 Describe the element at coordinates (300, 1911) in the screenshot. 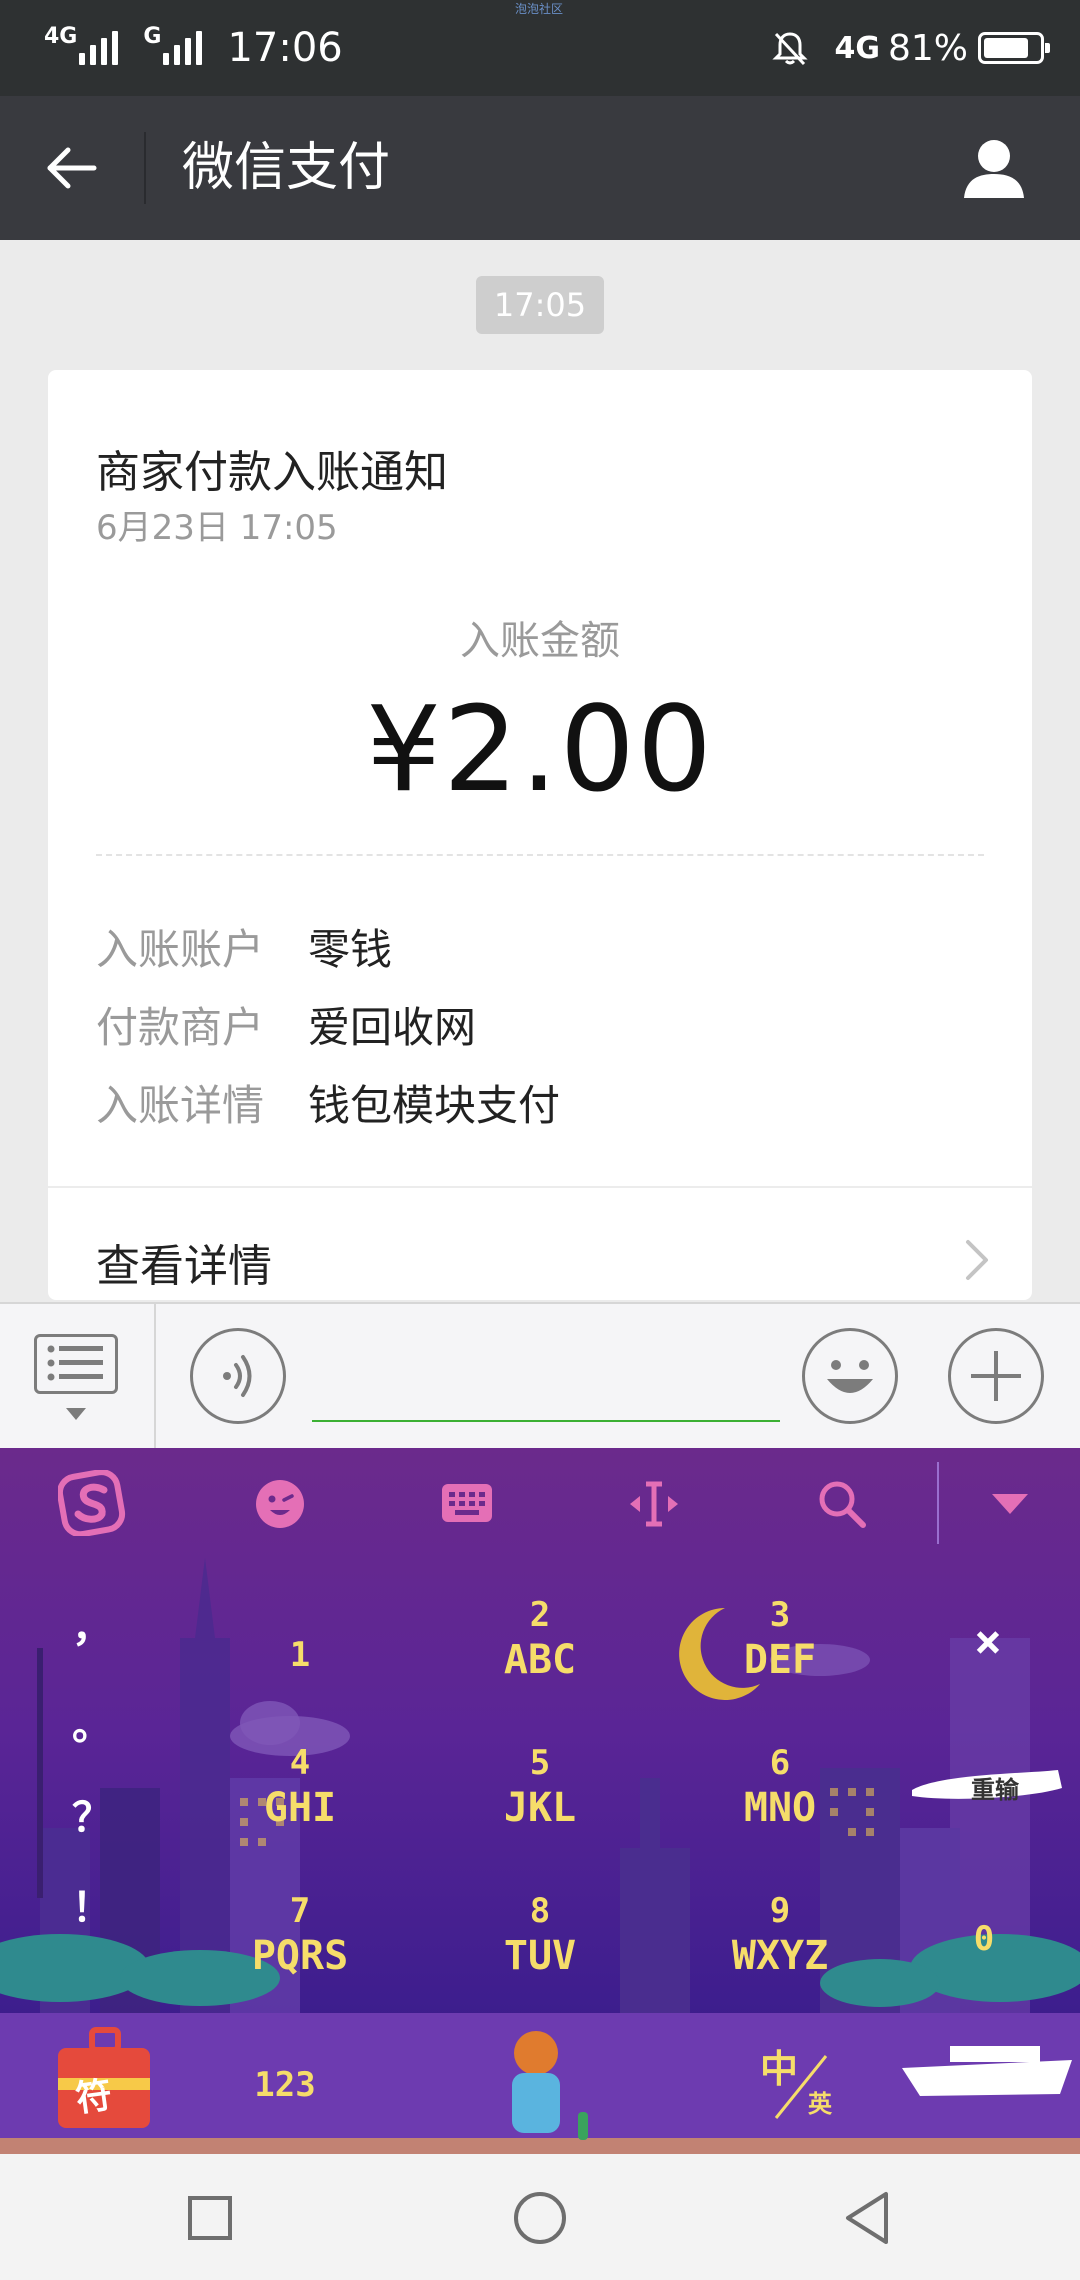

I see `key-number: 7` at that location.